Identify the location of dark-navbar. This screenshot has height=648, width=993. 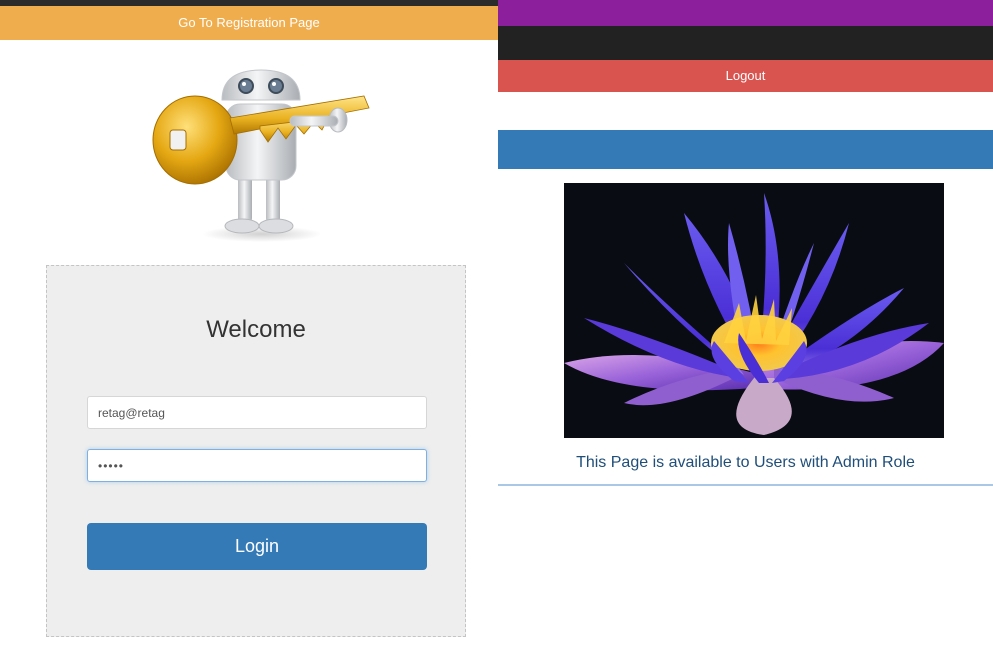
(745, 43).